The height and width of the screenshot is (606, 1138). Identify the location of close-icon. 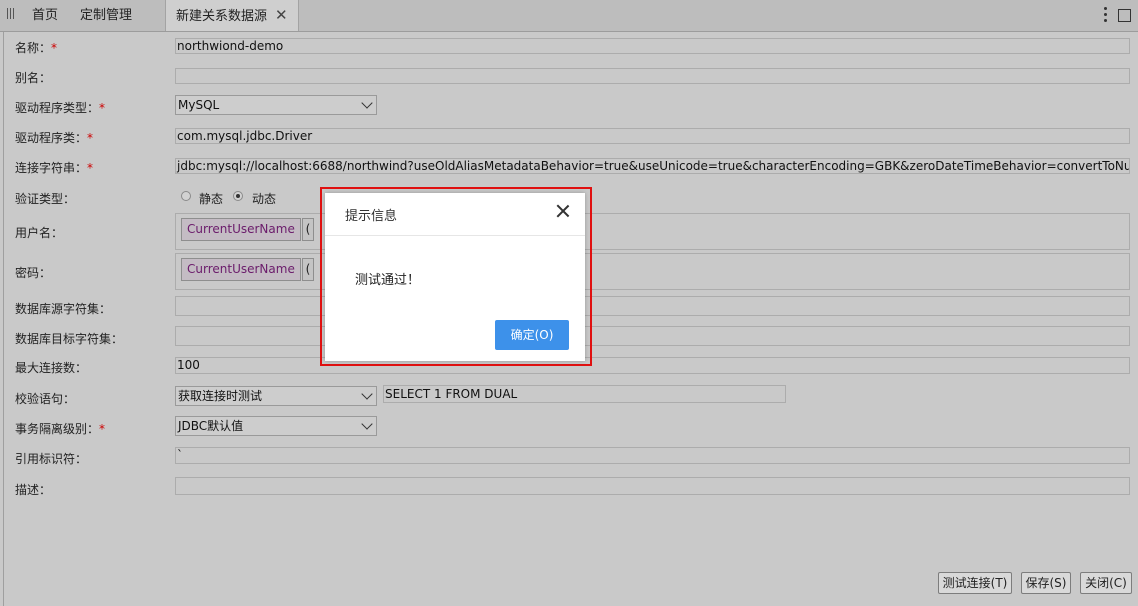
(563, 211).